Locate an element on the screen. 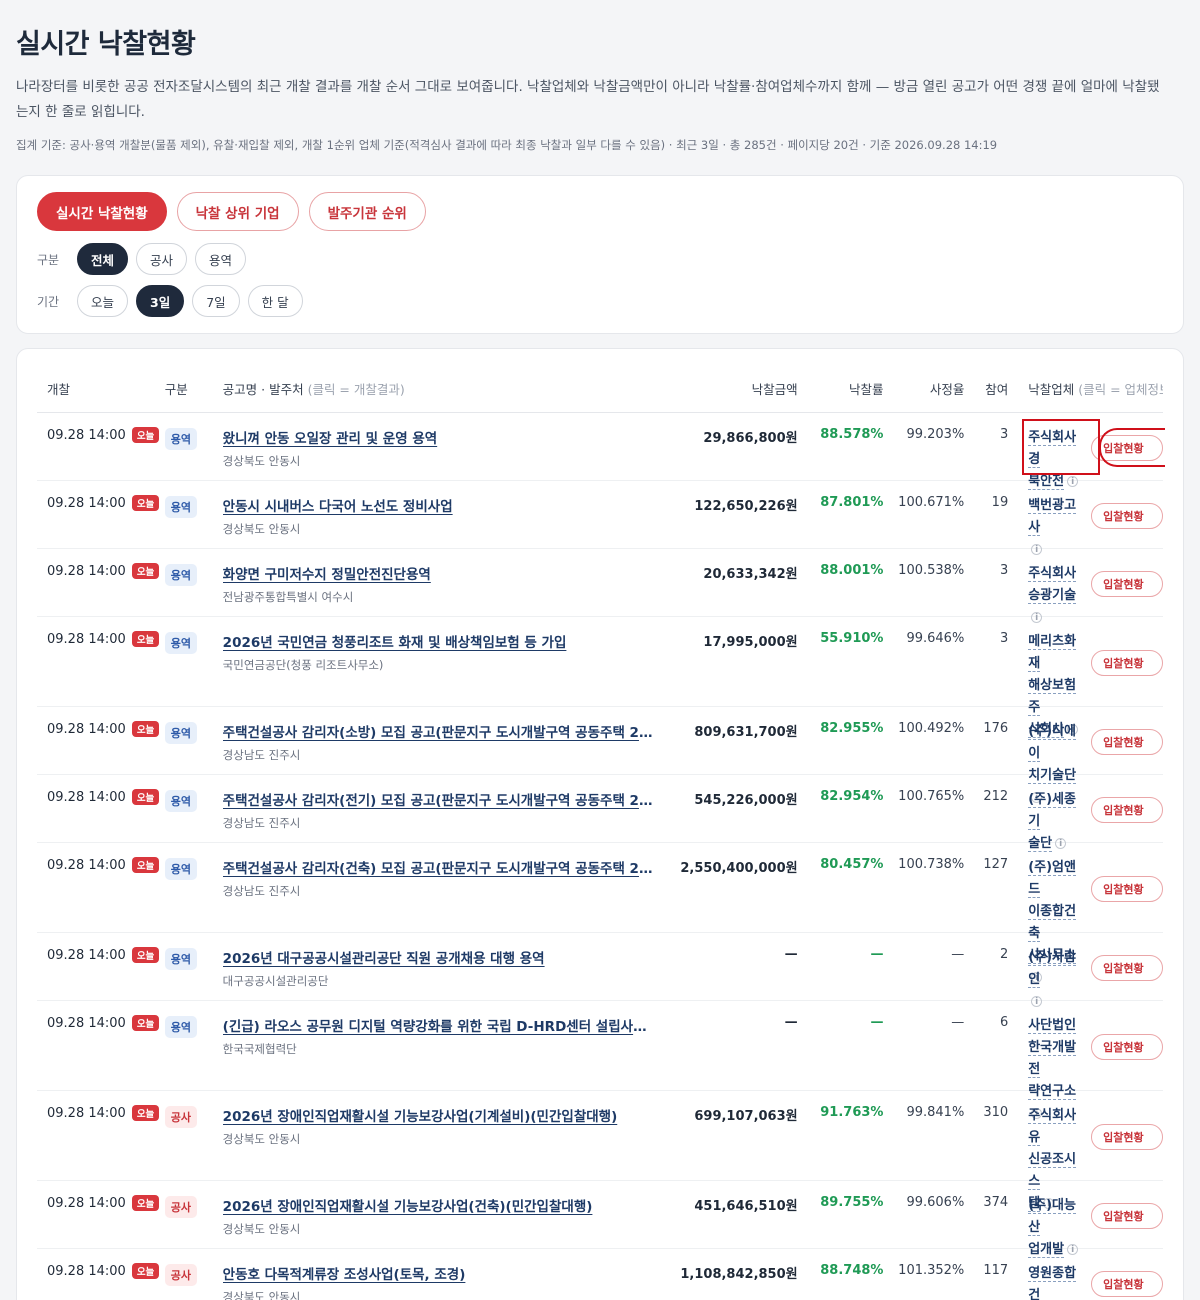 This screenshot has width=1200, height=1300. category-filter-label: 구분 is located at coordinates (48, 259).